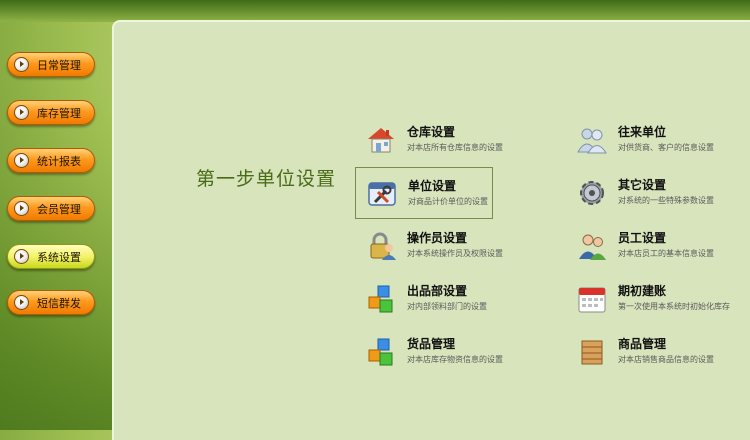 This screenshot has width=750, height=440. I want to click on nav-statistics-report: 统计报表, so click(51, 160).